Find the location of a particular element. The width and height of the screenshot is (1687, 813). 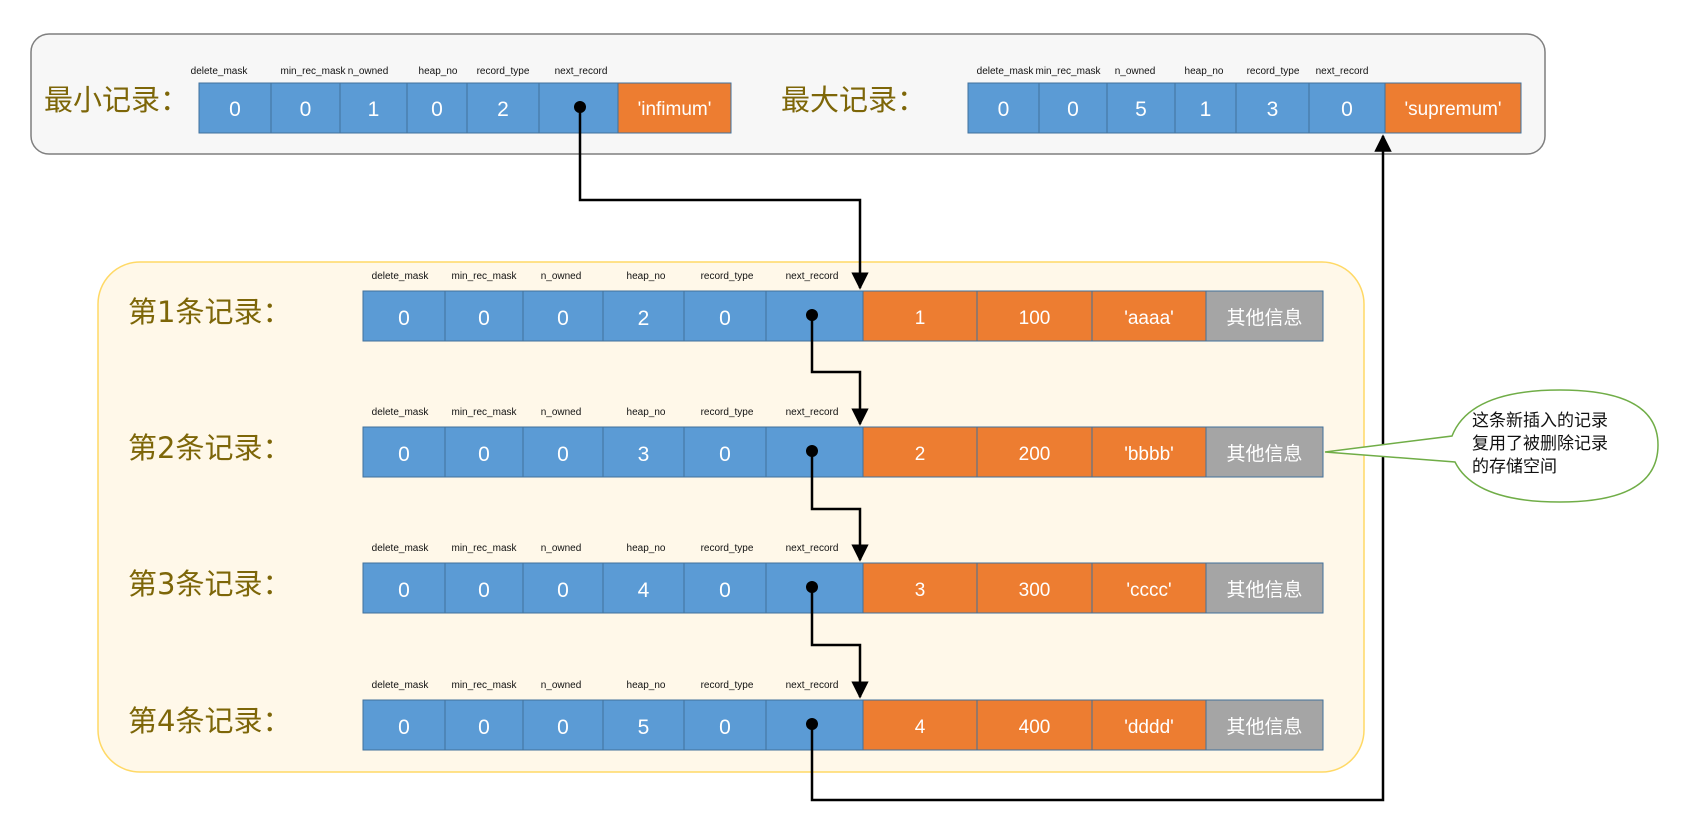

min-header-delete_mask: delete_mask is located at coordinates (220, 71).